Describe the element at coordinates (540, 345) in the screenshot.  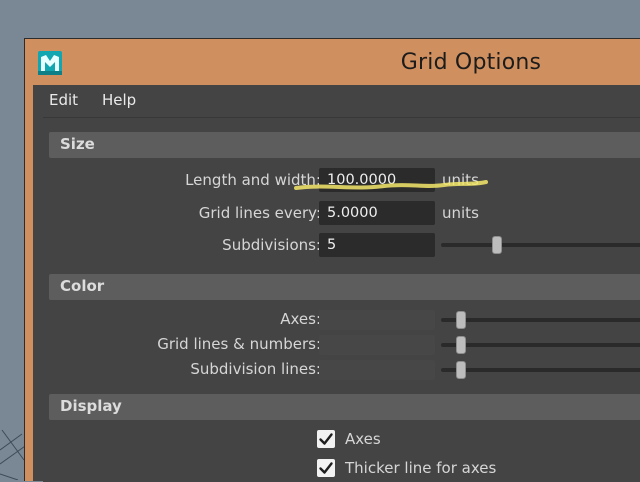
I see `grid-lines-numbers-slider-track` at that location.